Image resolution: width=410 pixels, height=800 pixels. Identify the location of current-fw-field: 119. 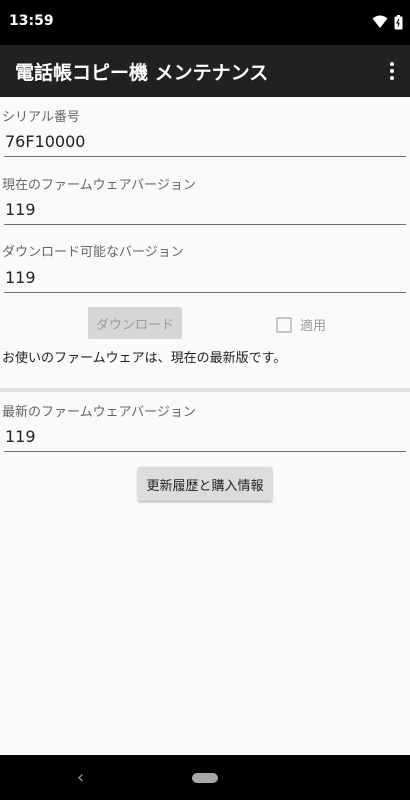
(205, 210).